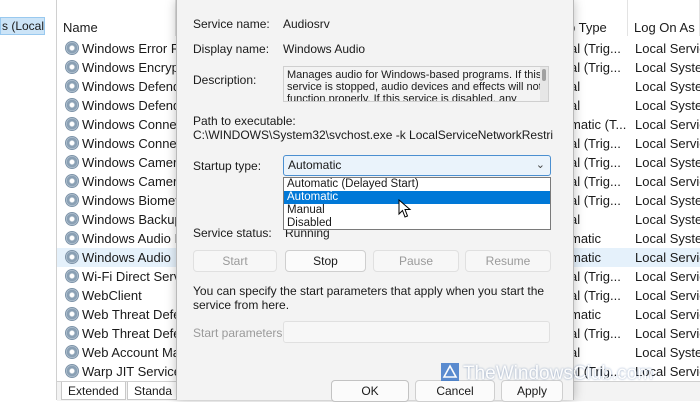  Describe the element at coordinates (132, 67) in the screenshot. I see `service-name-text: Windows Encrypt` at that location.